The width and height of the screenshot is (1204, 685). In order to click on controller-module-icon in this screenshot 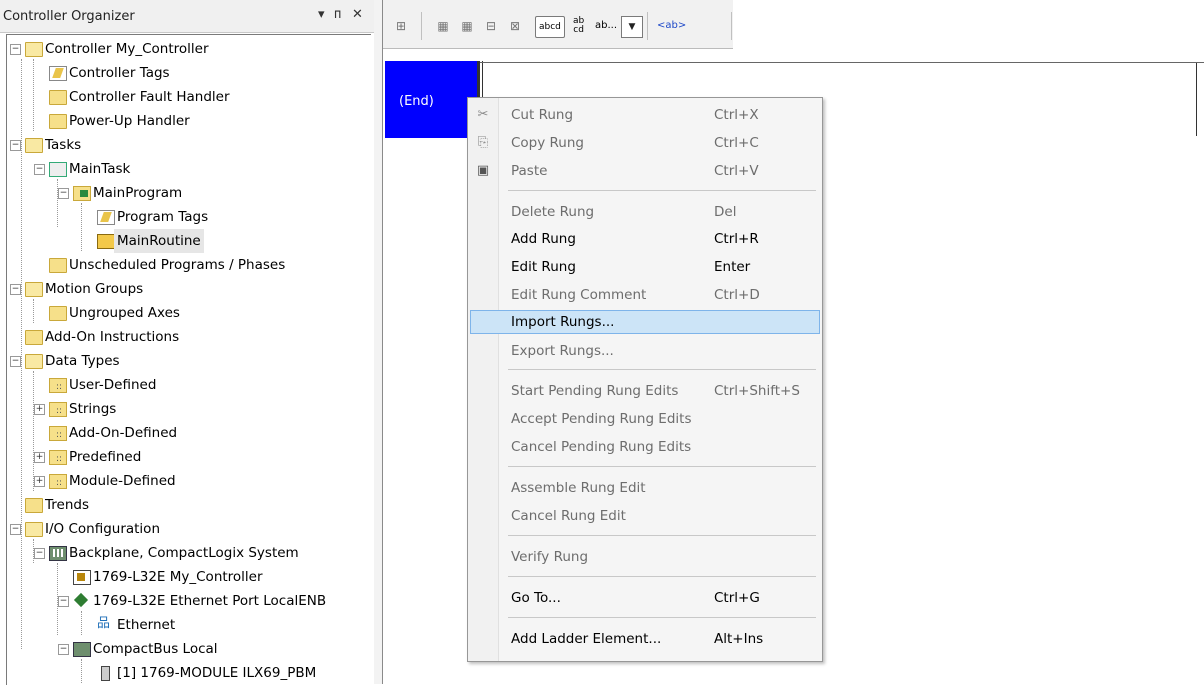, I will do `click(82, 577)`.